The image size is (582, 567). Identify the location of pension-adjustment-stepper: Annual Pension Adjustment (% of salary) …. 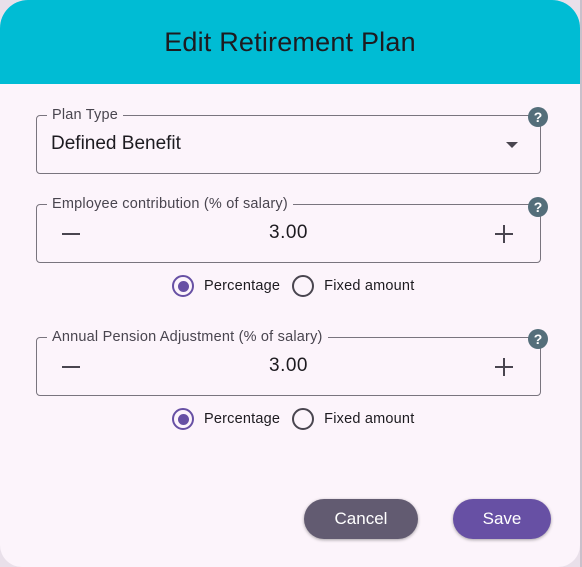
(288, 362).